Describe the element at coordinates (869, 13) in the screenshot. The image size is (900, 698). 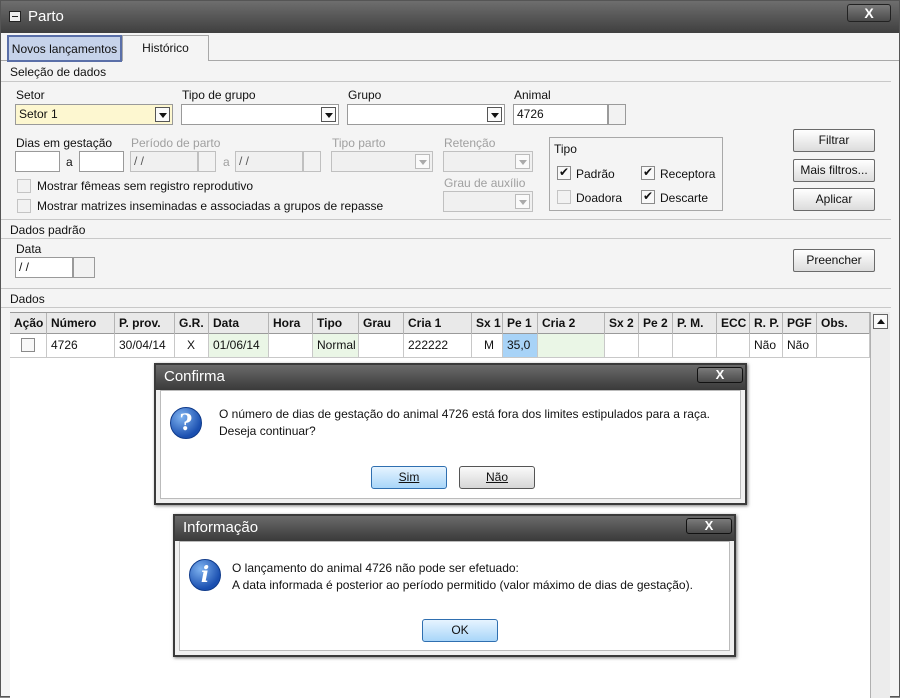
I see `window-close-button: X` at that location.